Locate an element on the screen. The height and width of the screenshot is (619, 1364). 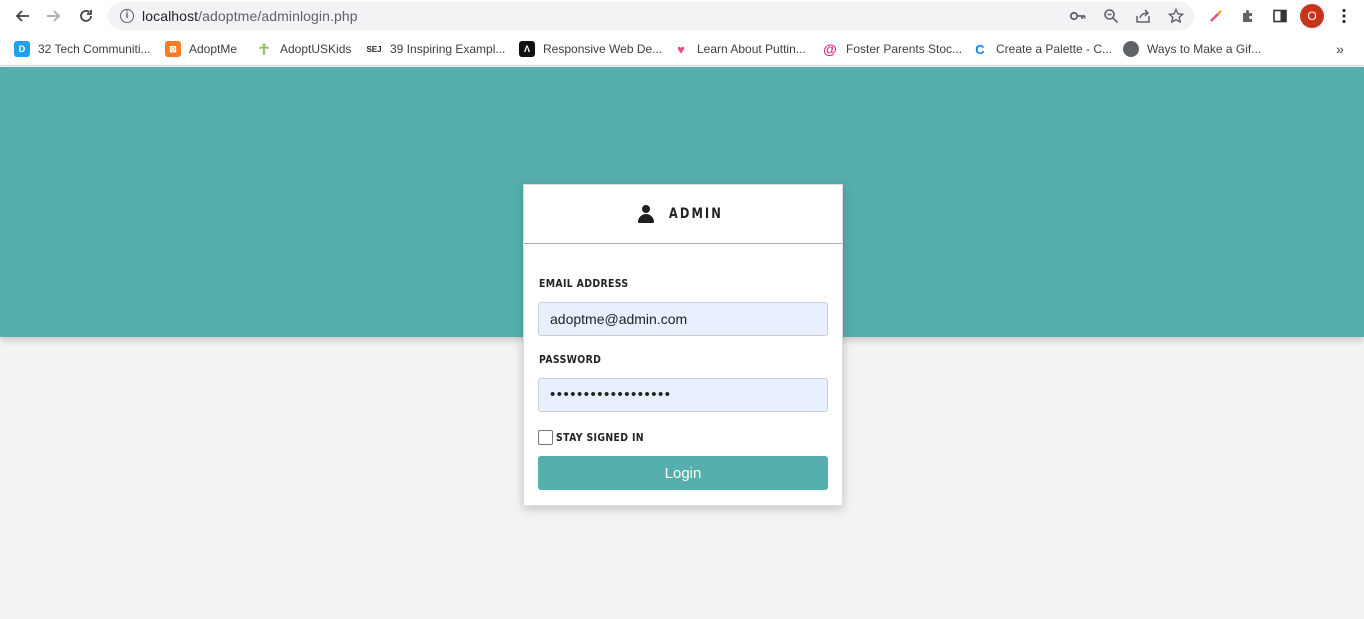
share-icon is located at coordinates (1143, 16).